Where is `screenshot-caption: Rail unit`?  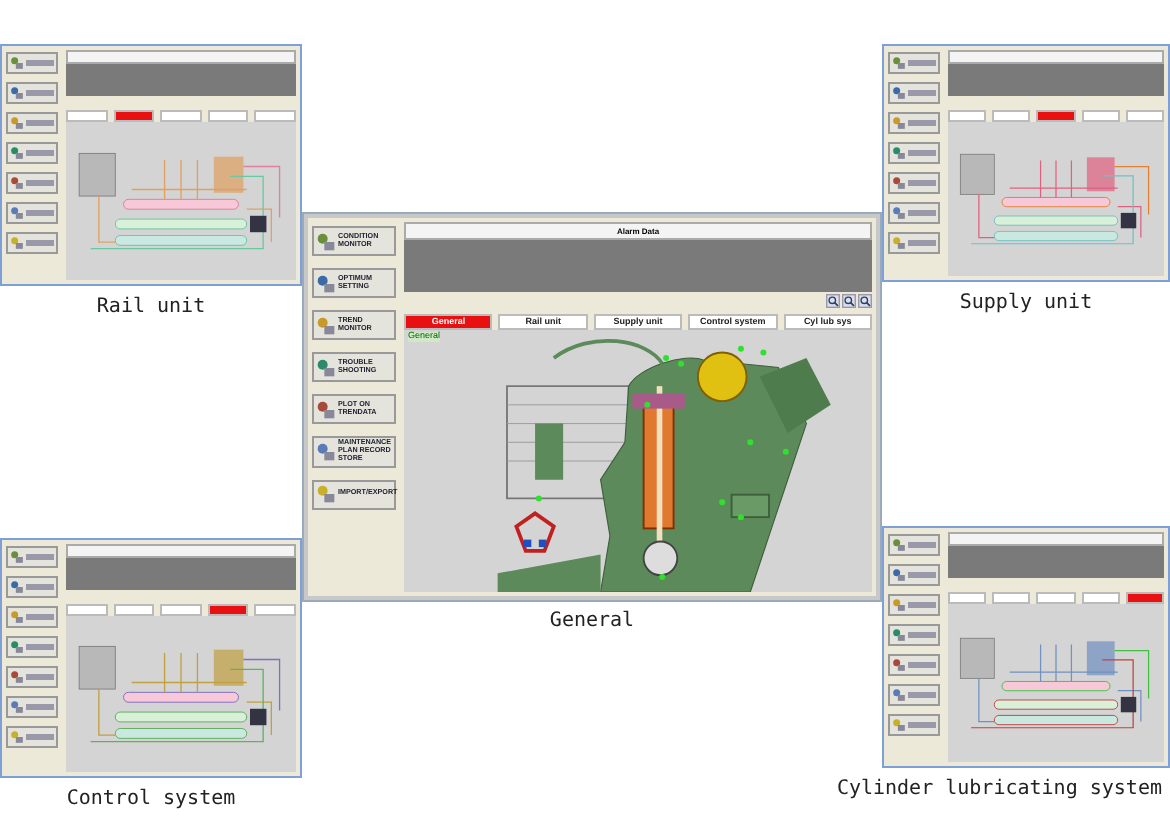
screenshot-caption: Rail unit is located at coordinates (151, 308).